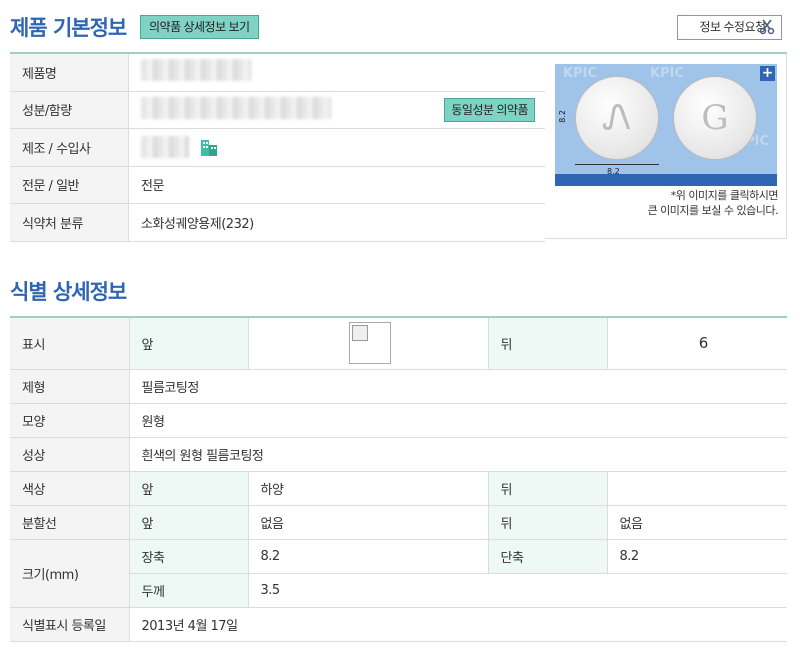 The width and height of the screenshot is (800, 651). What do you see at coordinates (767, 27) in the screenshot?
I see `scissors-icon` at bounding box center [767, 27].